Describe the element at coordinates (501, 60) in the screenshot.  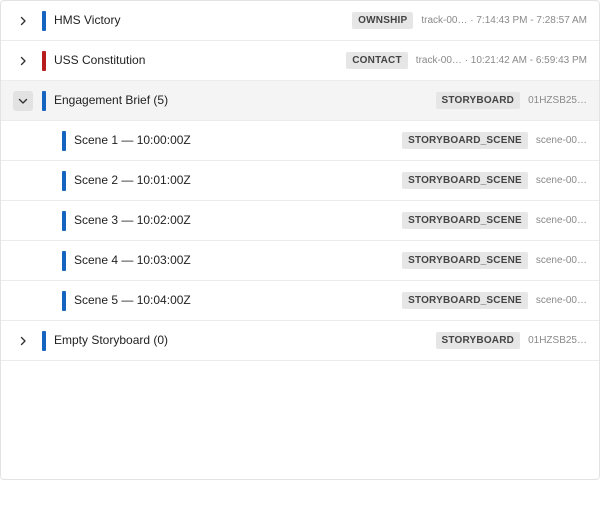
I see `track-meta: track-00… · 10:21:42 AM - 6:59:43 PM` at that location.